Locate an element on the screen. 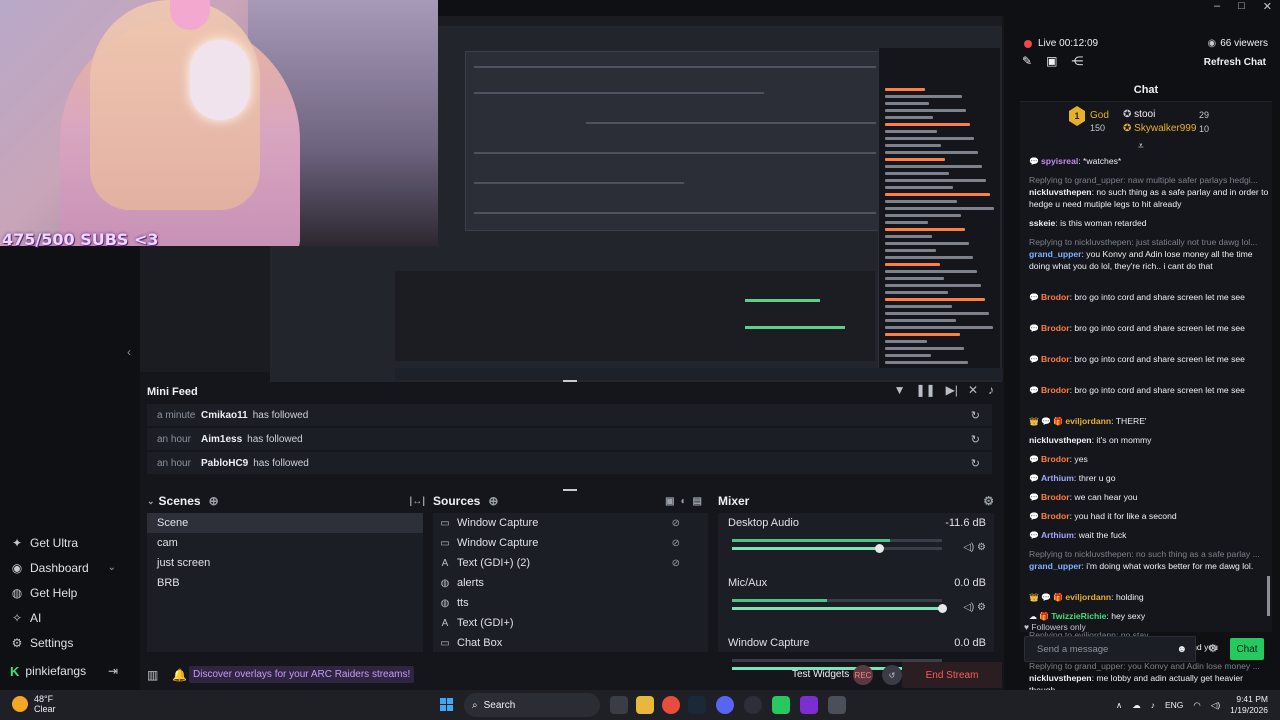  settings-app-icon is located at coordinates (837, 705).